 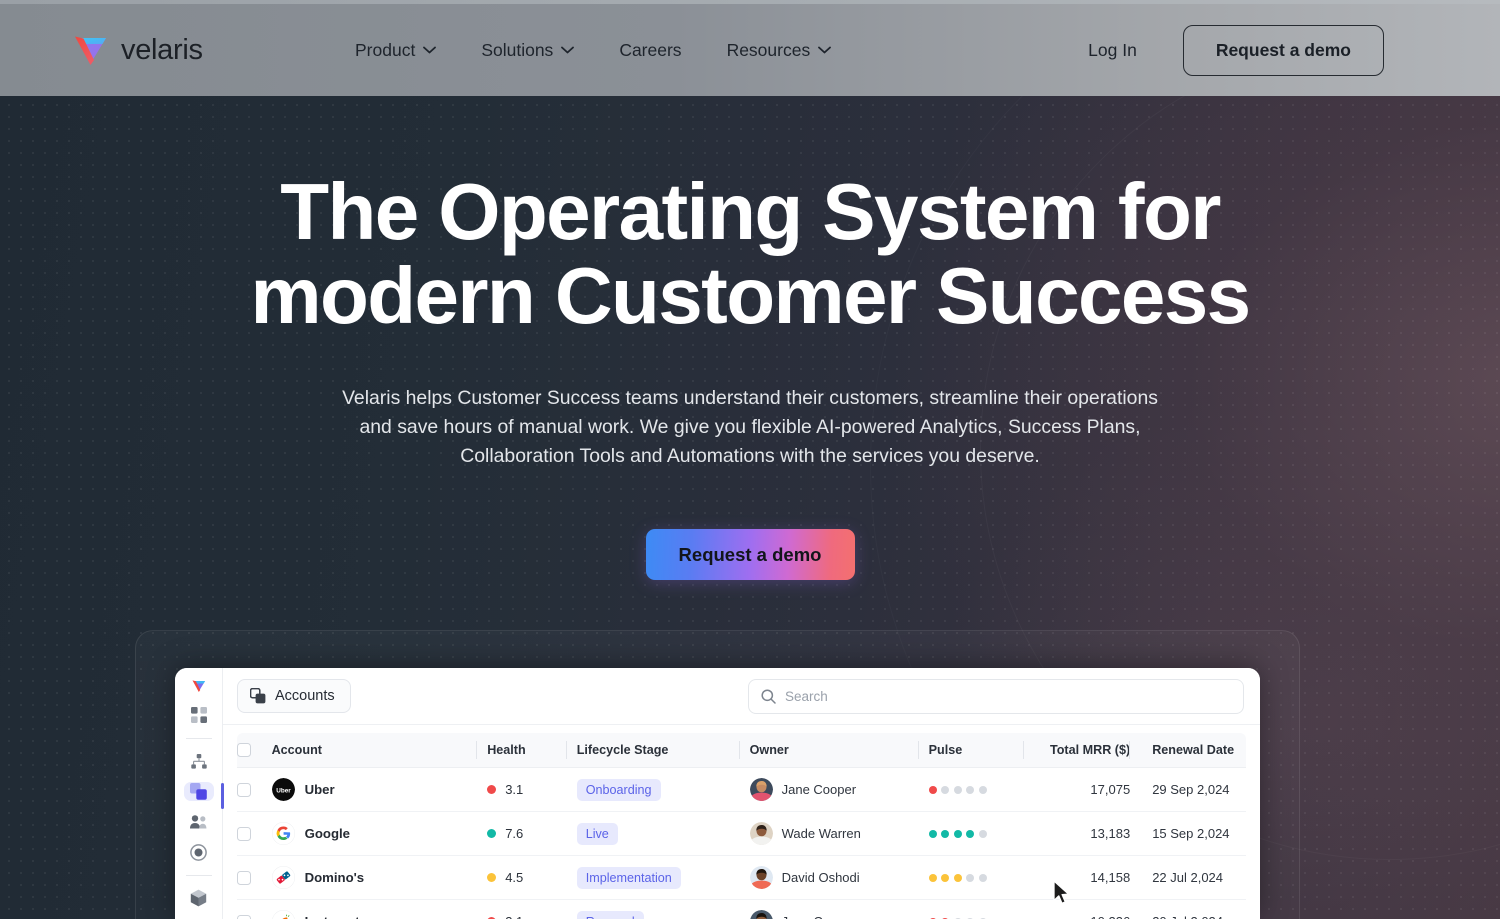 I want to click on col-renewal-date: Renewal Date, so click(x=1187, y=750).